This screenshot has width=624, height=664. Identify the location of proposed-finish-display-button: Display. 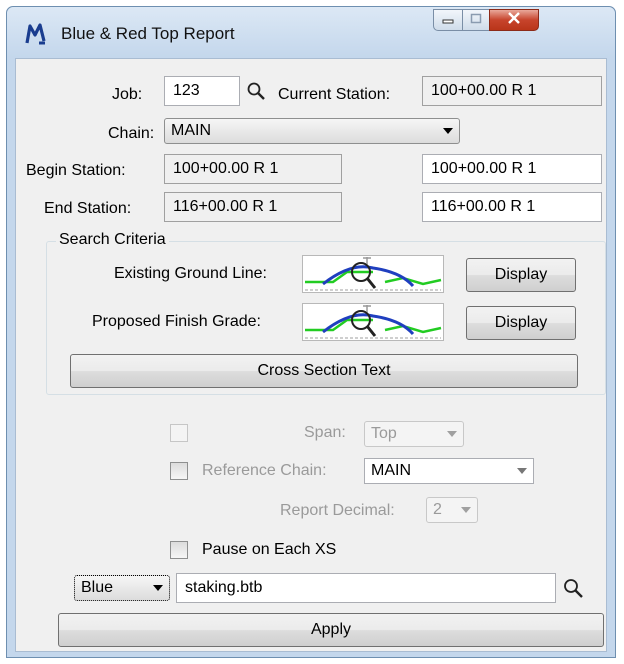
(521, 323).